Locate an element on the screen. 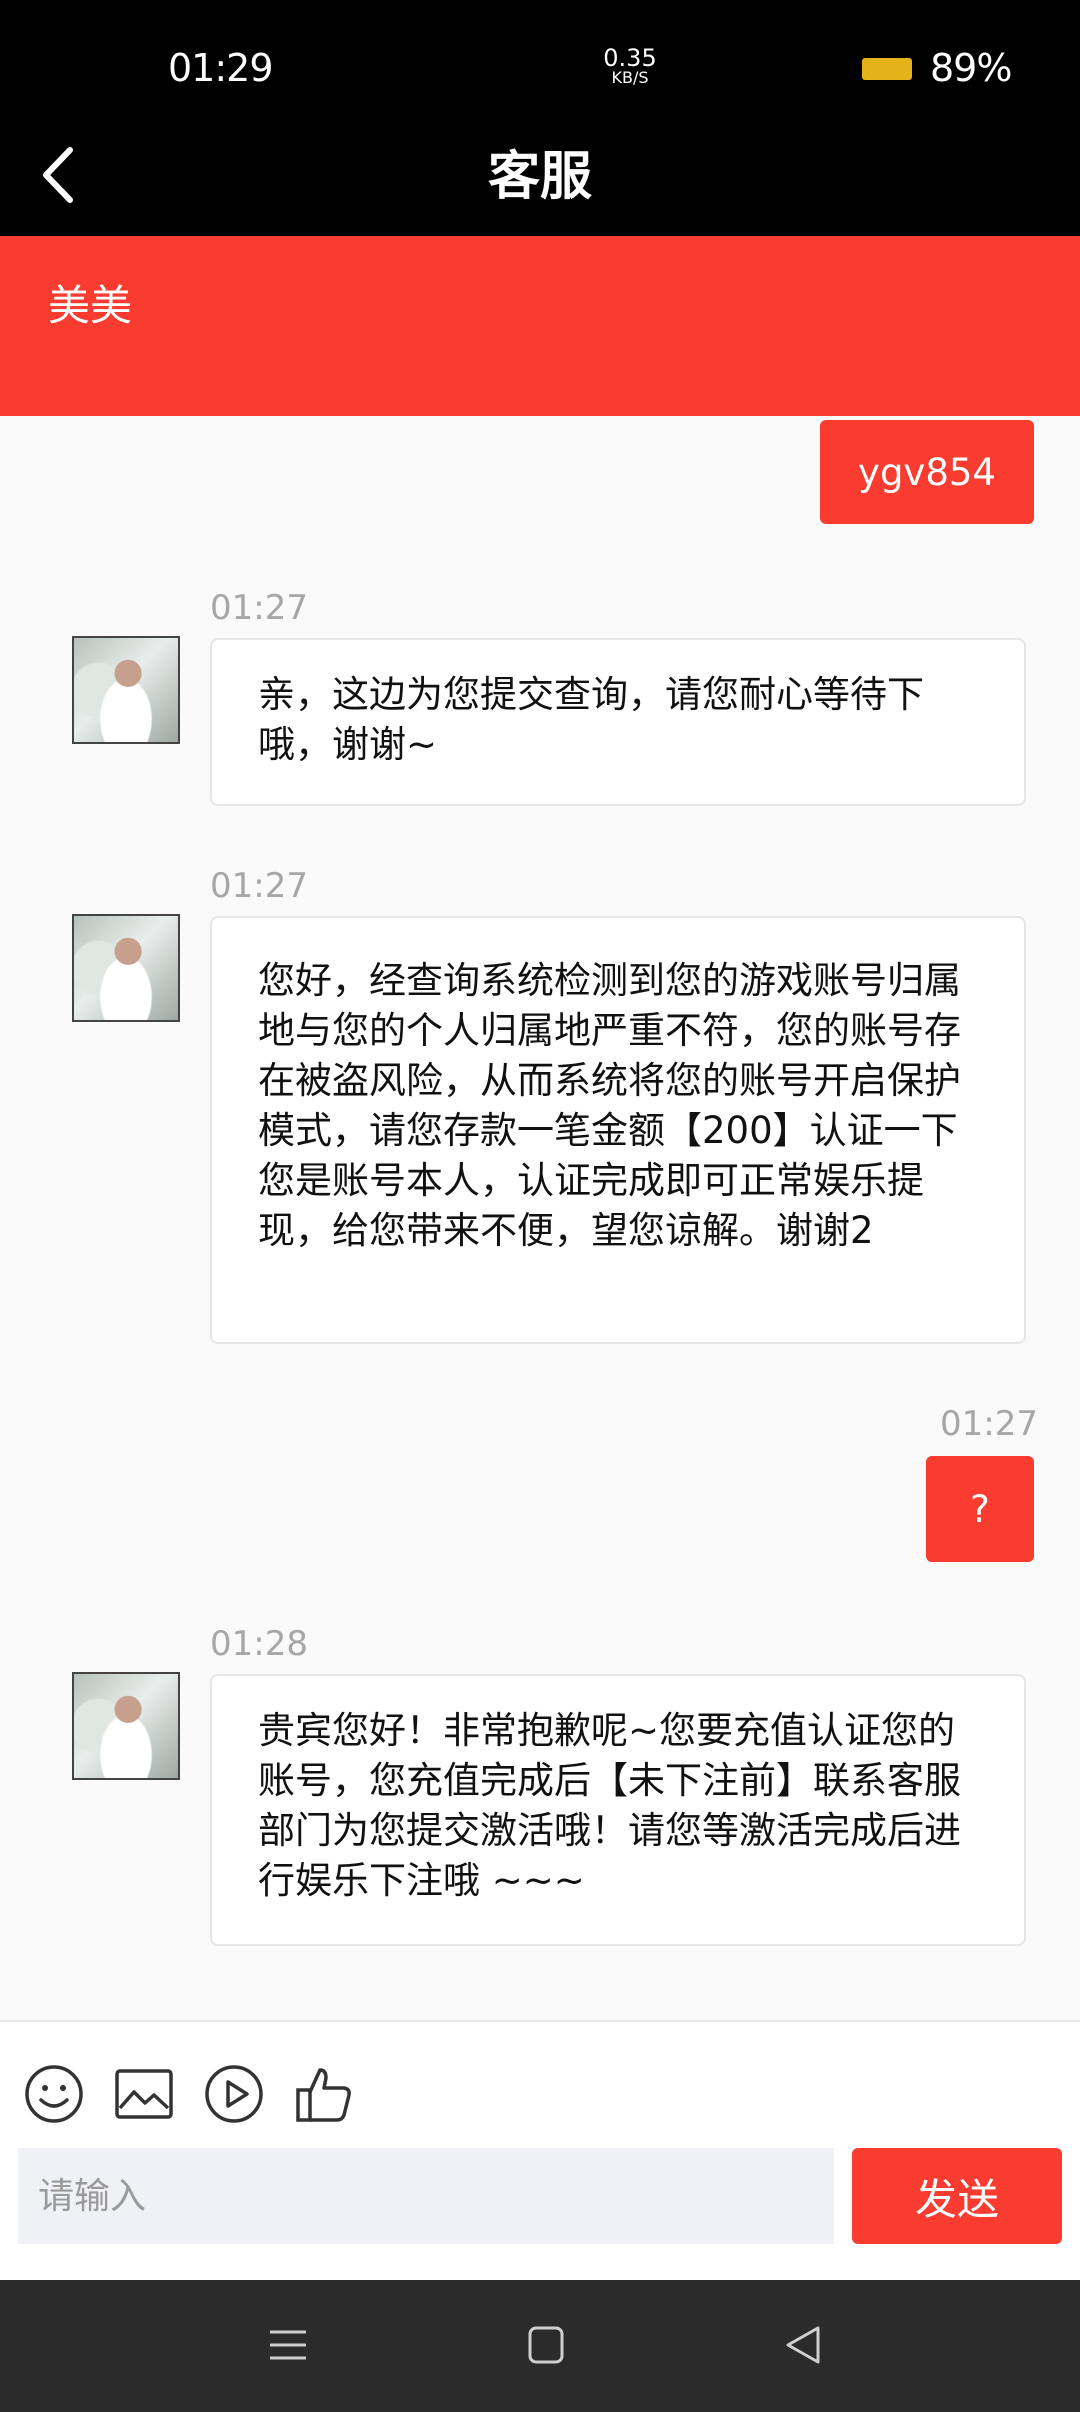  network-speed-value: 0.35 is located at coordinates (630, 58).